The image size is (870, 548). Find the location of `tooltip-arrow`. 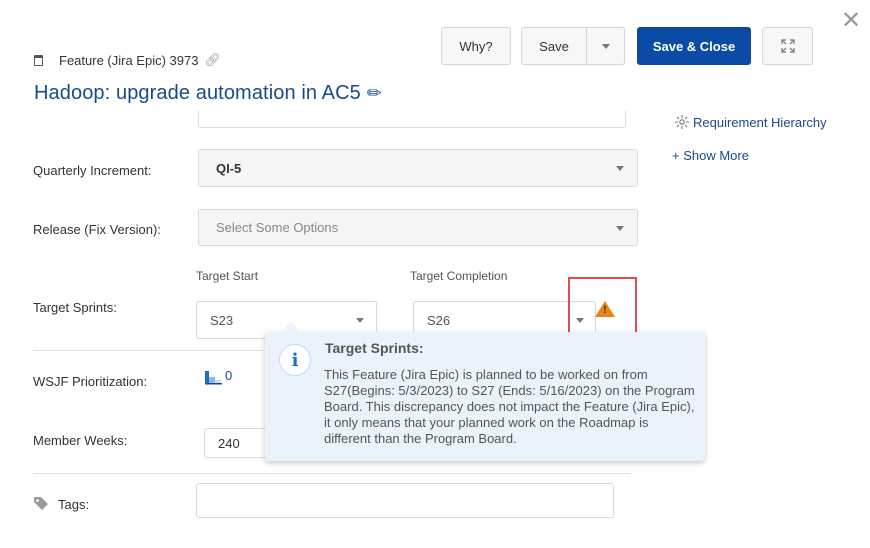

tooltip-arrow is located at coordinates (291, 327).